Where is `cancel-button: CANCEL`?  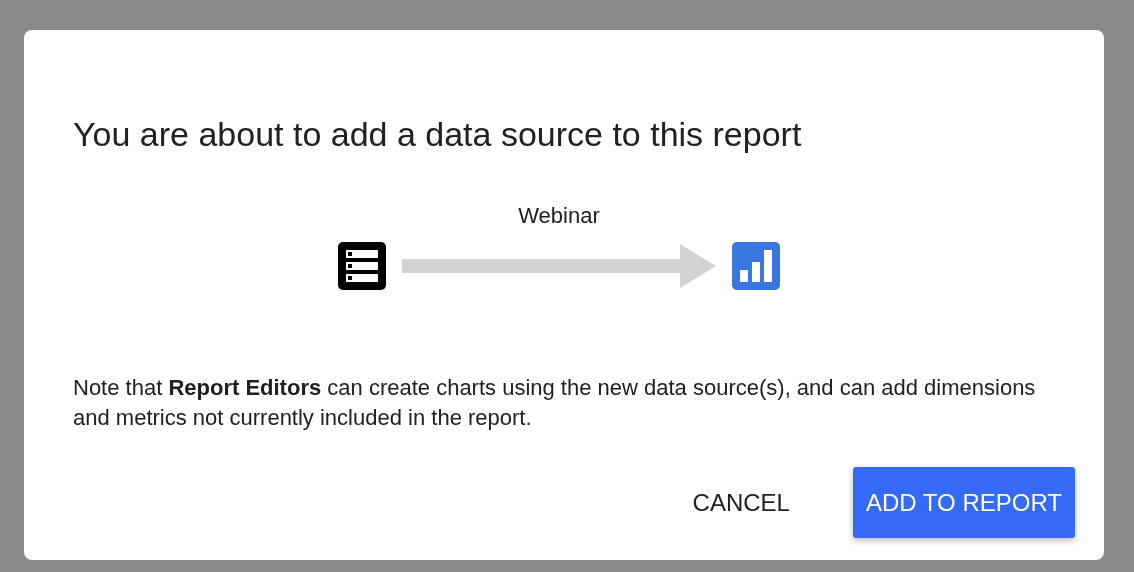
cancel-button: CANCEL is located at coordinates (741, 502).